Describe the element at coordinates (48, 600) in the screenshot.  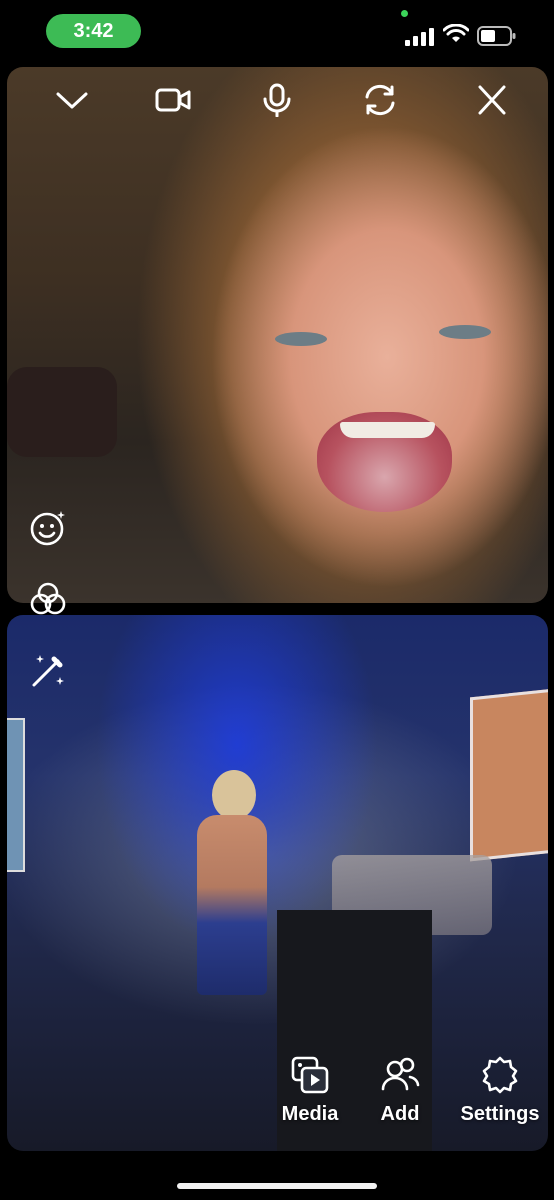
I see `filters-icon` at that location.